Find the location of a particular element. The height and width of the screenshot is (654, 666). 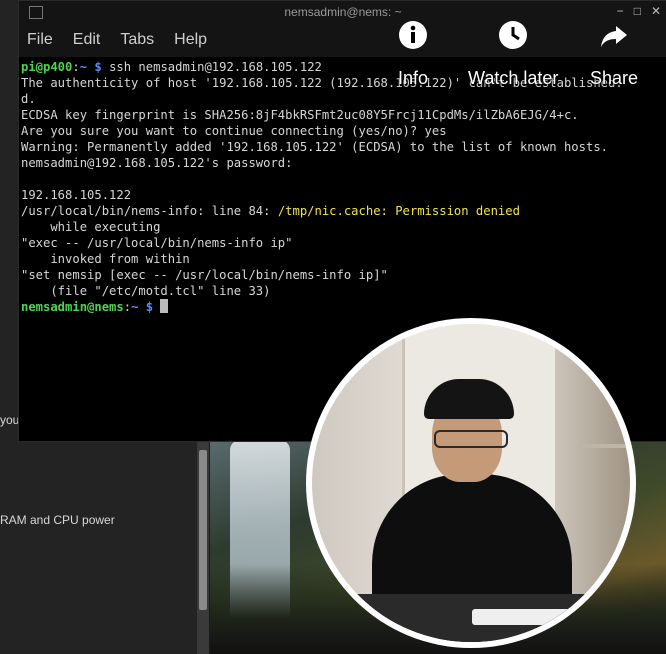

menu-edit: Edit is located at coordinates (87, 40).